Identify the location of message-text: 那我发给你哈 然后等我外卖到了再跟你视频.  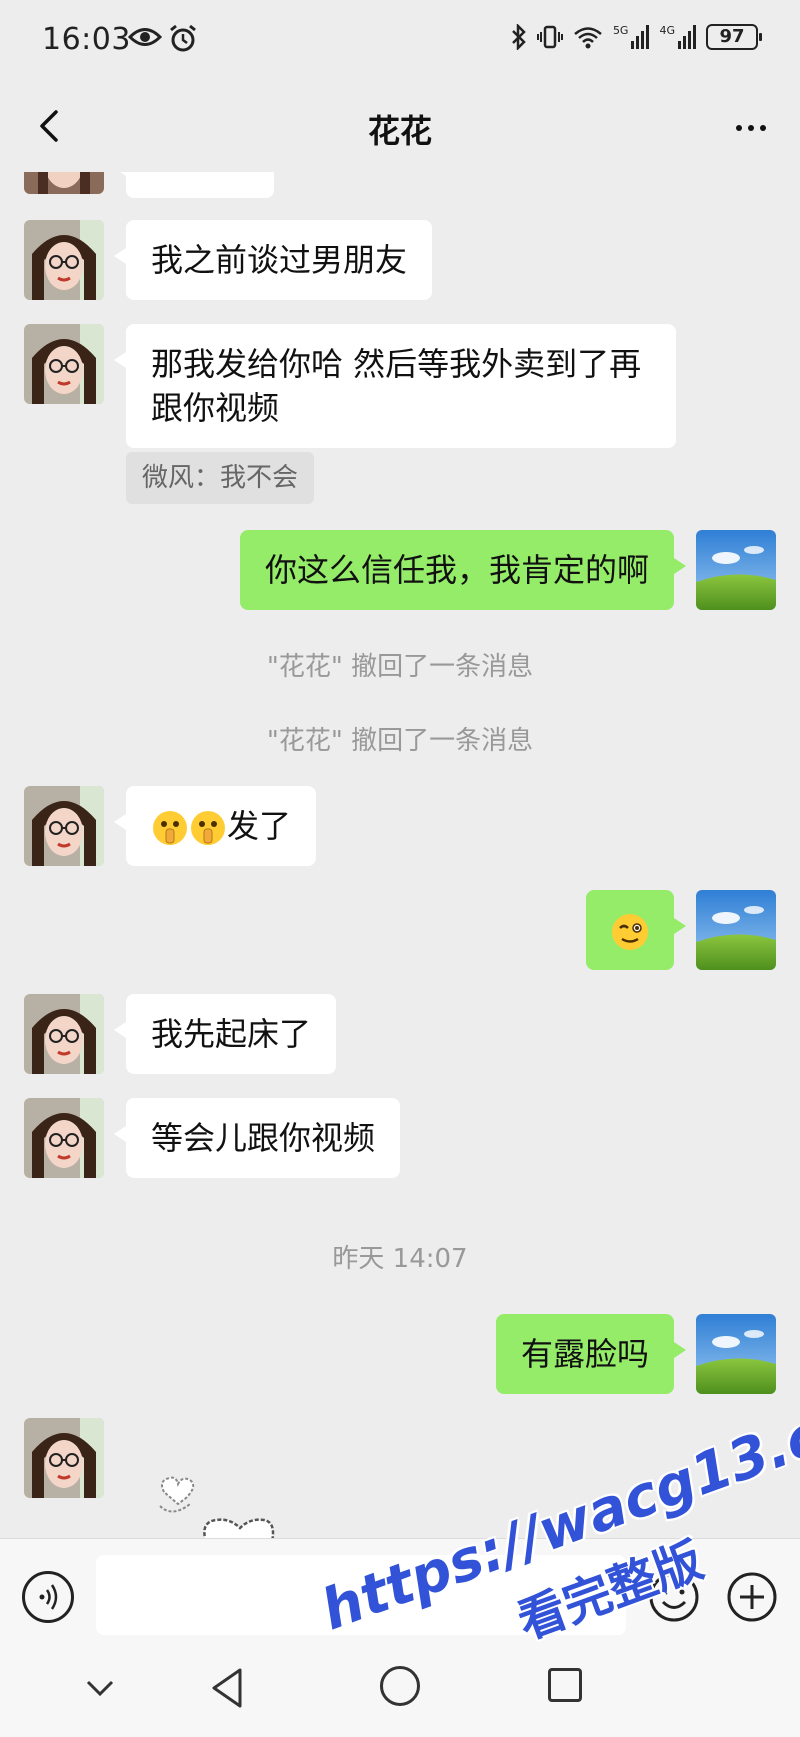
(396, 386).